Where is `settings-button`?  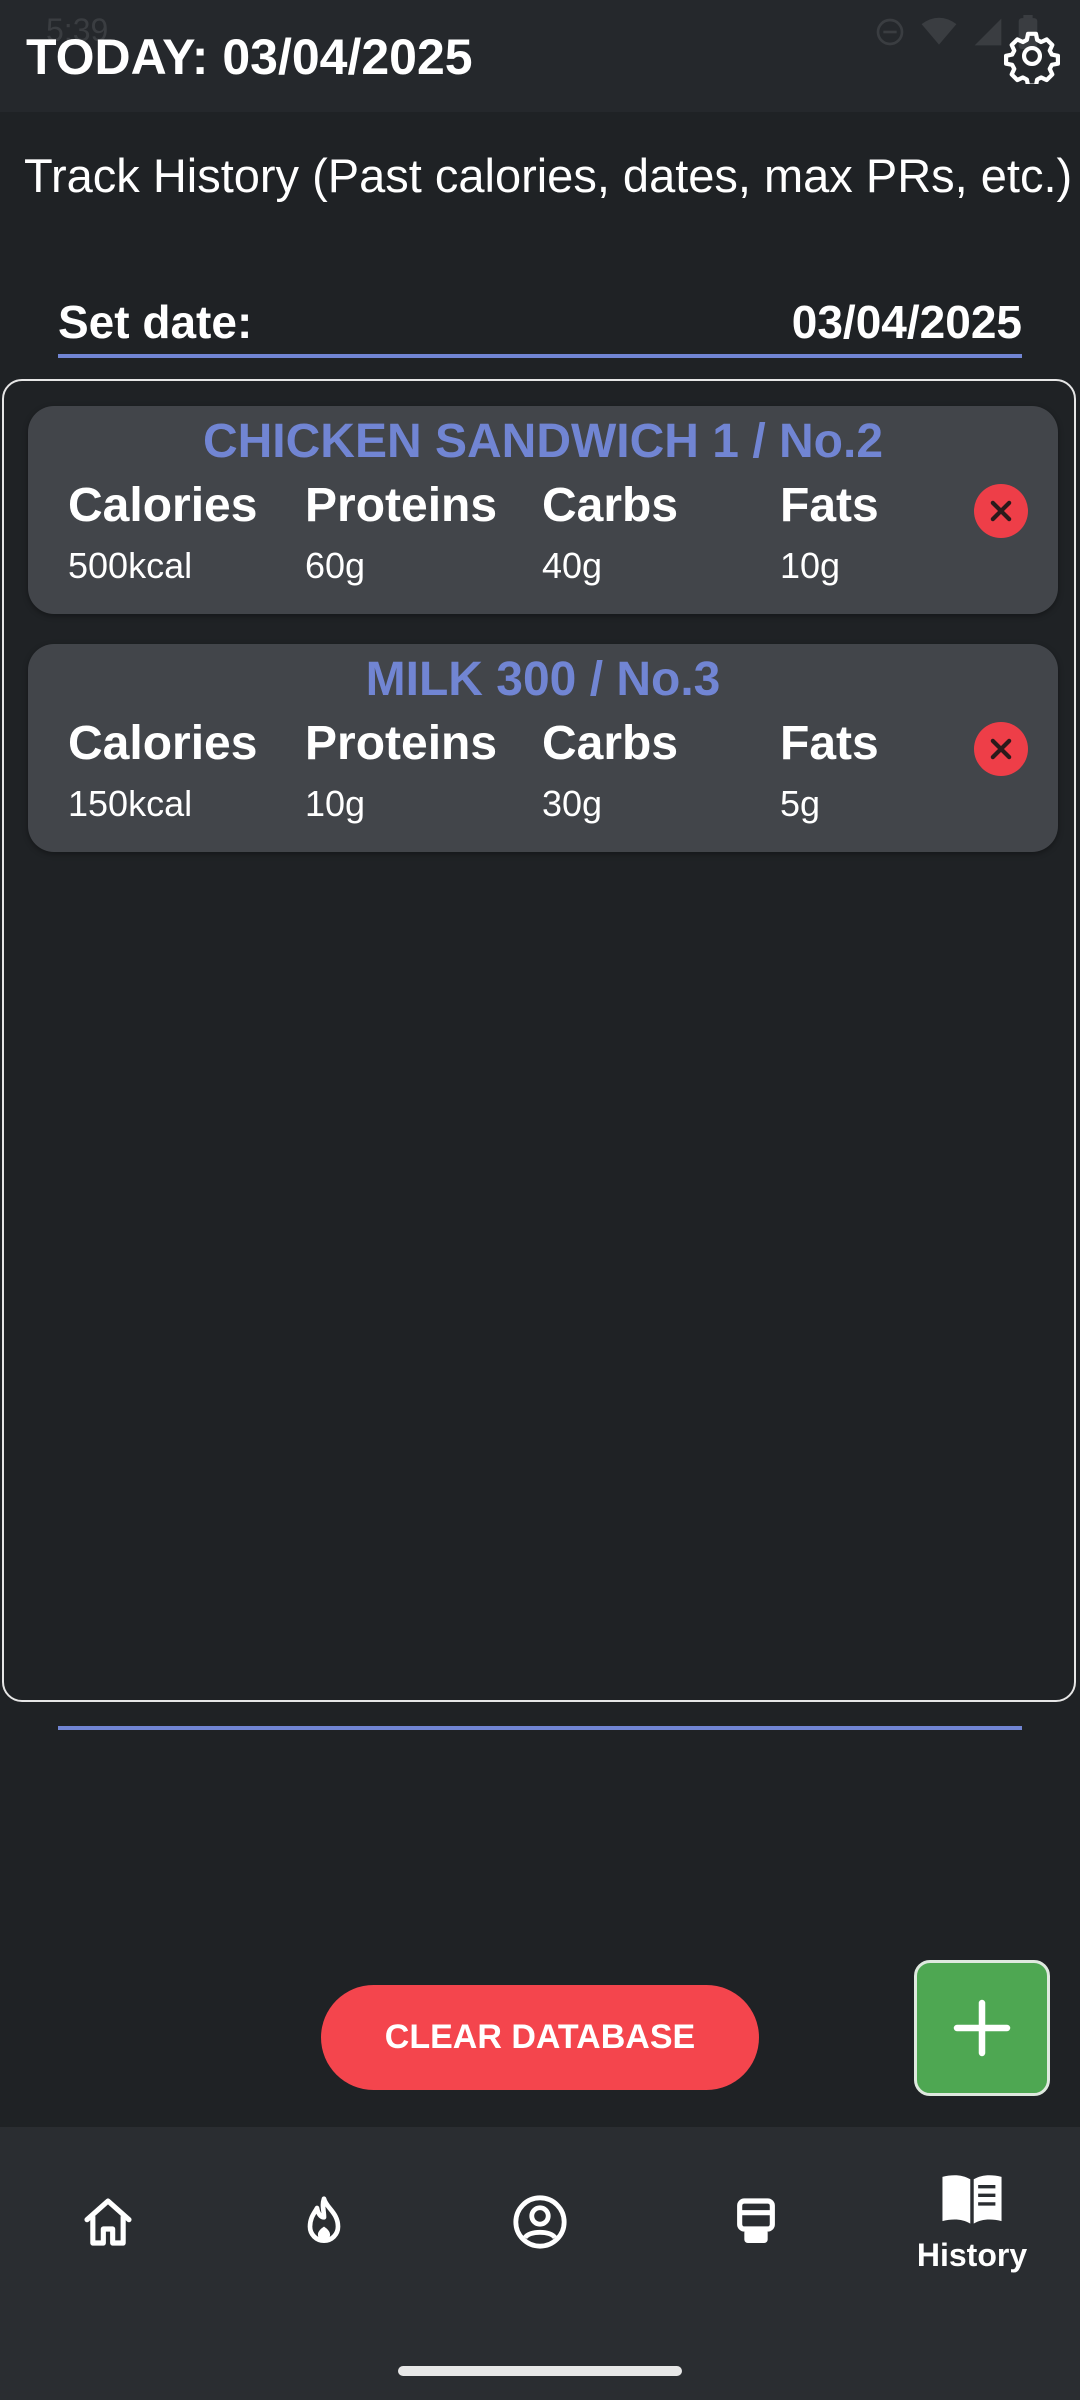 settings-button is located at coordinates (1032, 56).